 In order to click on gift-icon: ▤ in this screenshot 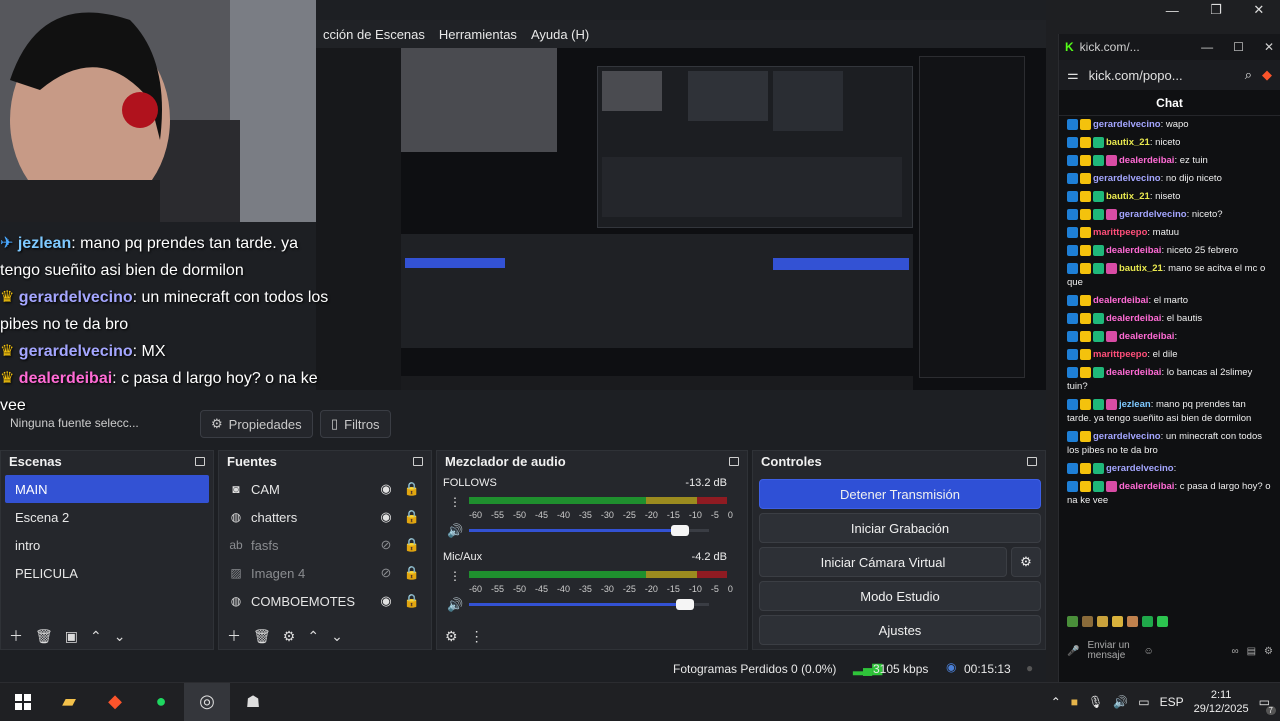, I will do `click(1251, 651)`.